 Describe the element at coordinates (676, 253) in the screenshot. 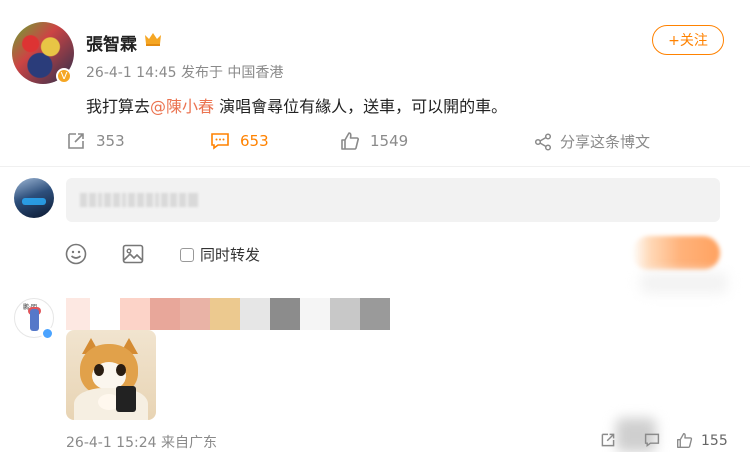

I see `send-button` at that location.